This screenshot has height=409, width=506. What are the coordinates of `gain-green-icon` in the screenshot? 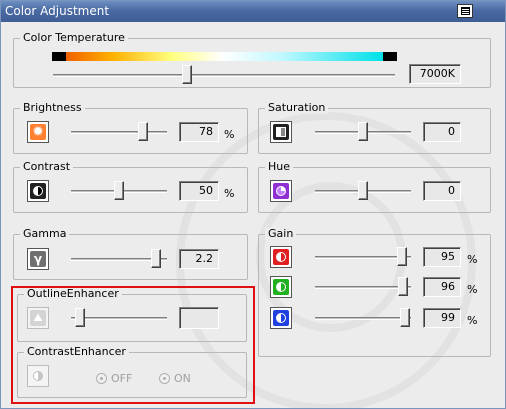 It's located at (281, 287).